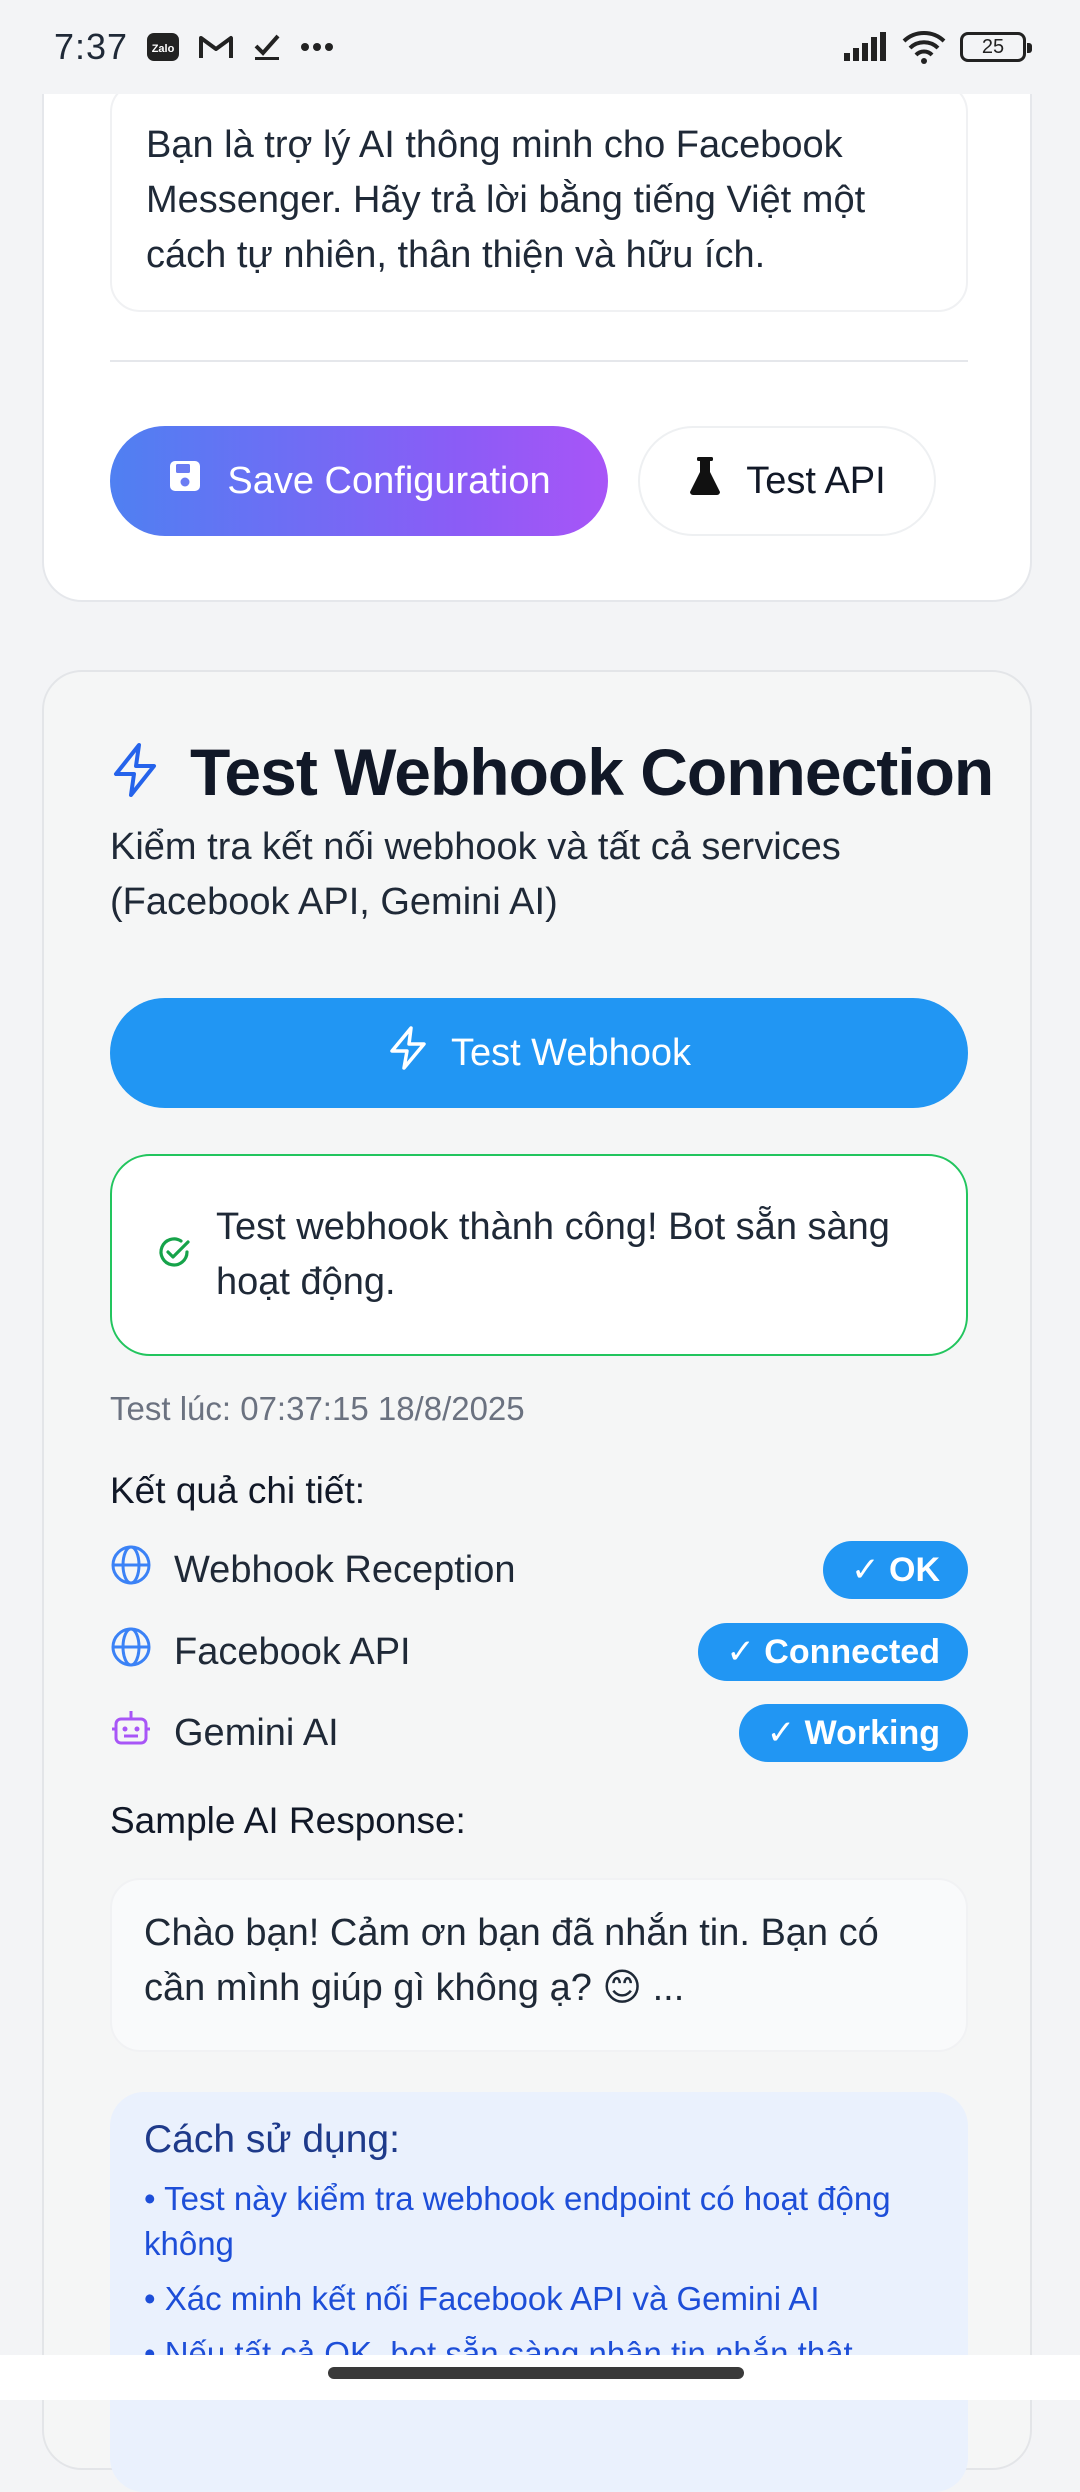 The width and height of the screenshot is (1080, 2492). Describe the element at coordinates (924, 47) in the screenshot. I see `wifi-icon` at that location.